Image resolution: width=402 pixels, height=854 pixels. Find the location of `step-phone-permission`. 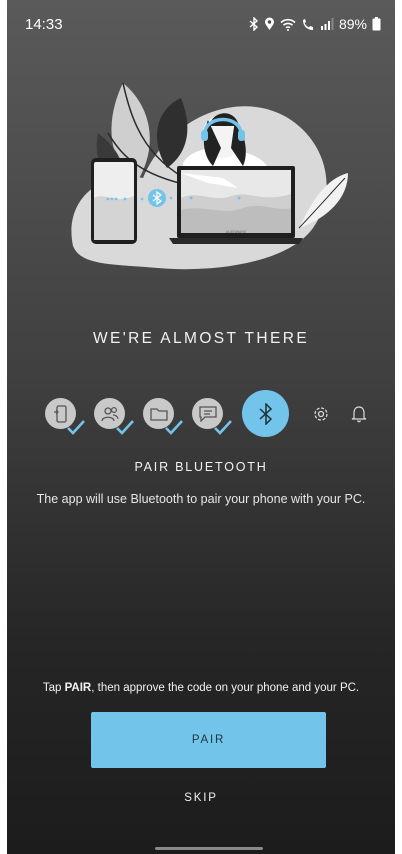

step-phone-permission is located at coordinates (65, 416).